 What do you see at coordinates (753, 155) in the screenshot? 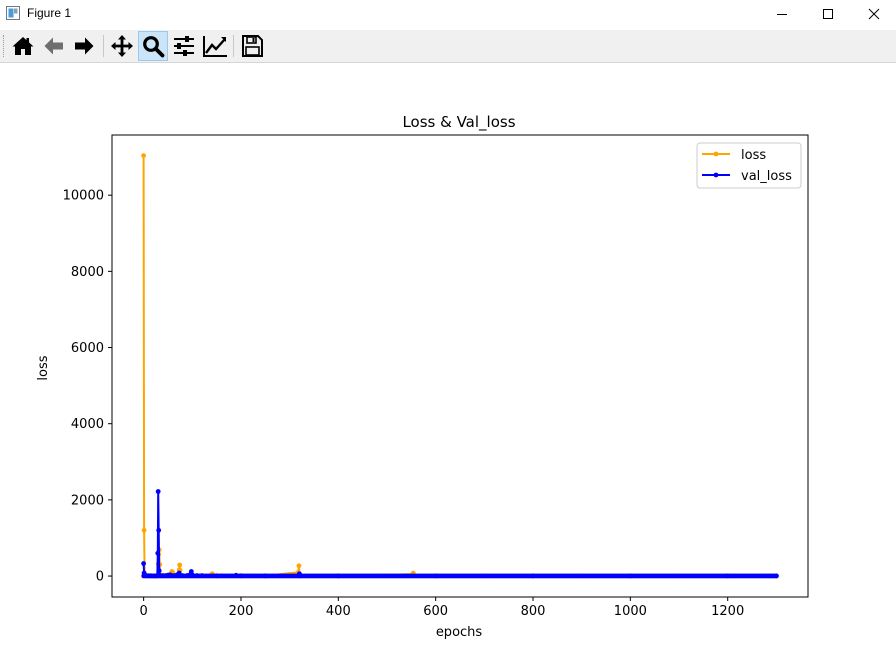
I see `legend-loss-label: loss` at bounding box center [753, 155].